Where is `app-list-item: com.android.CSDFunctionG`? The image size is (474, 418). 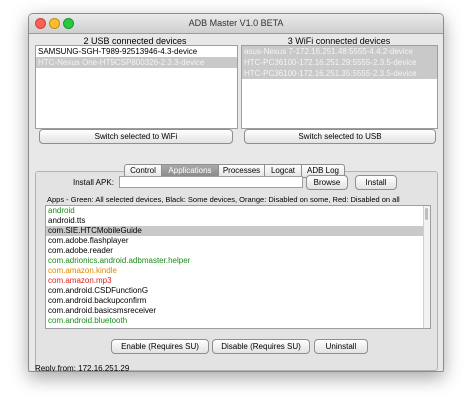
app-list-item: com.android.CSDFunctionG is located at coordinates (238, 291).